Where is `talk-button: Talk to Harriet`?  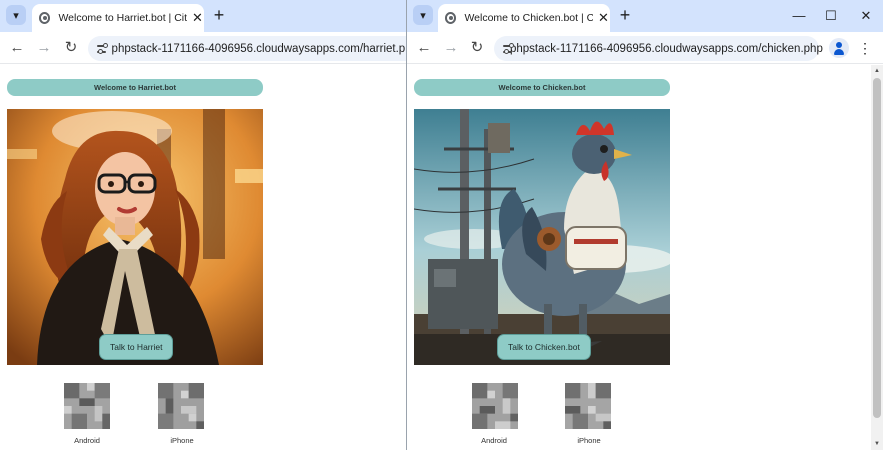 talk-button: Talk to Harriet is located at coordinates (136, 347).